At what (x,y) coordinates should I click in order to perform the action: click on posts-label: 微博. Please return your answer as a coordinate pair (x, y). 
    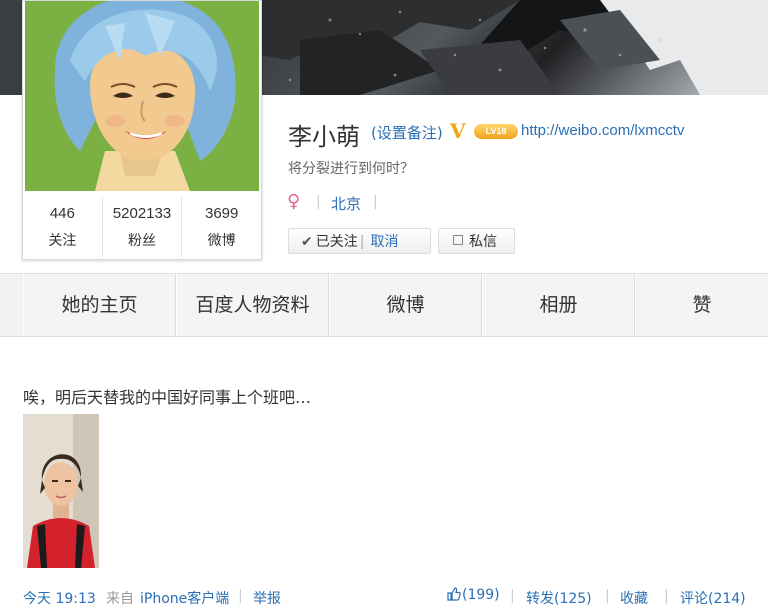
    Looking at the image, I should click on (221, 241).